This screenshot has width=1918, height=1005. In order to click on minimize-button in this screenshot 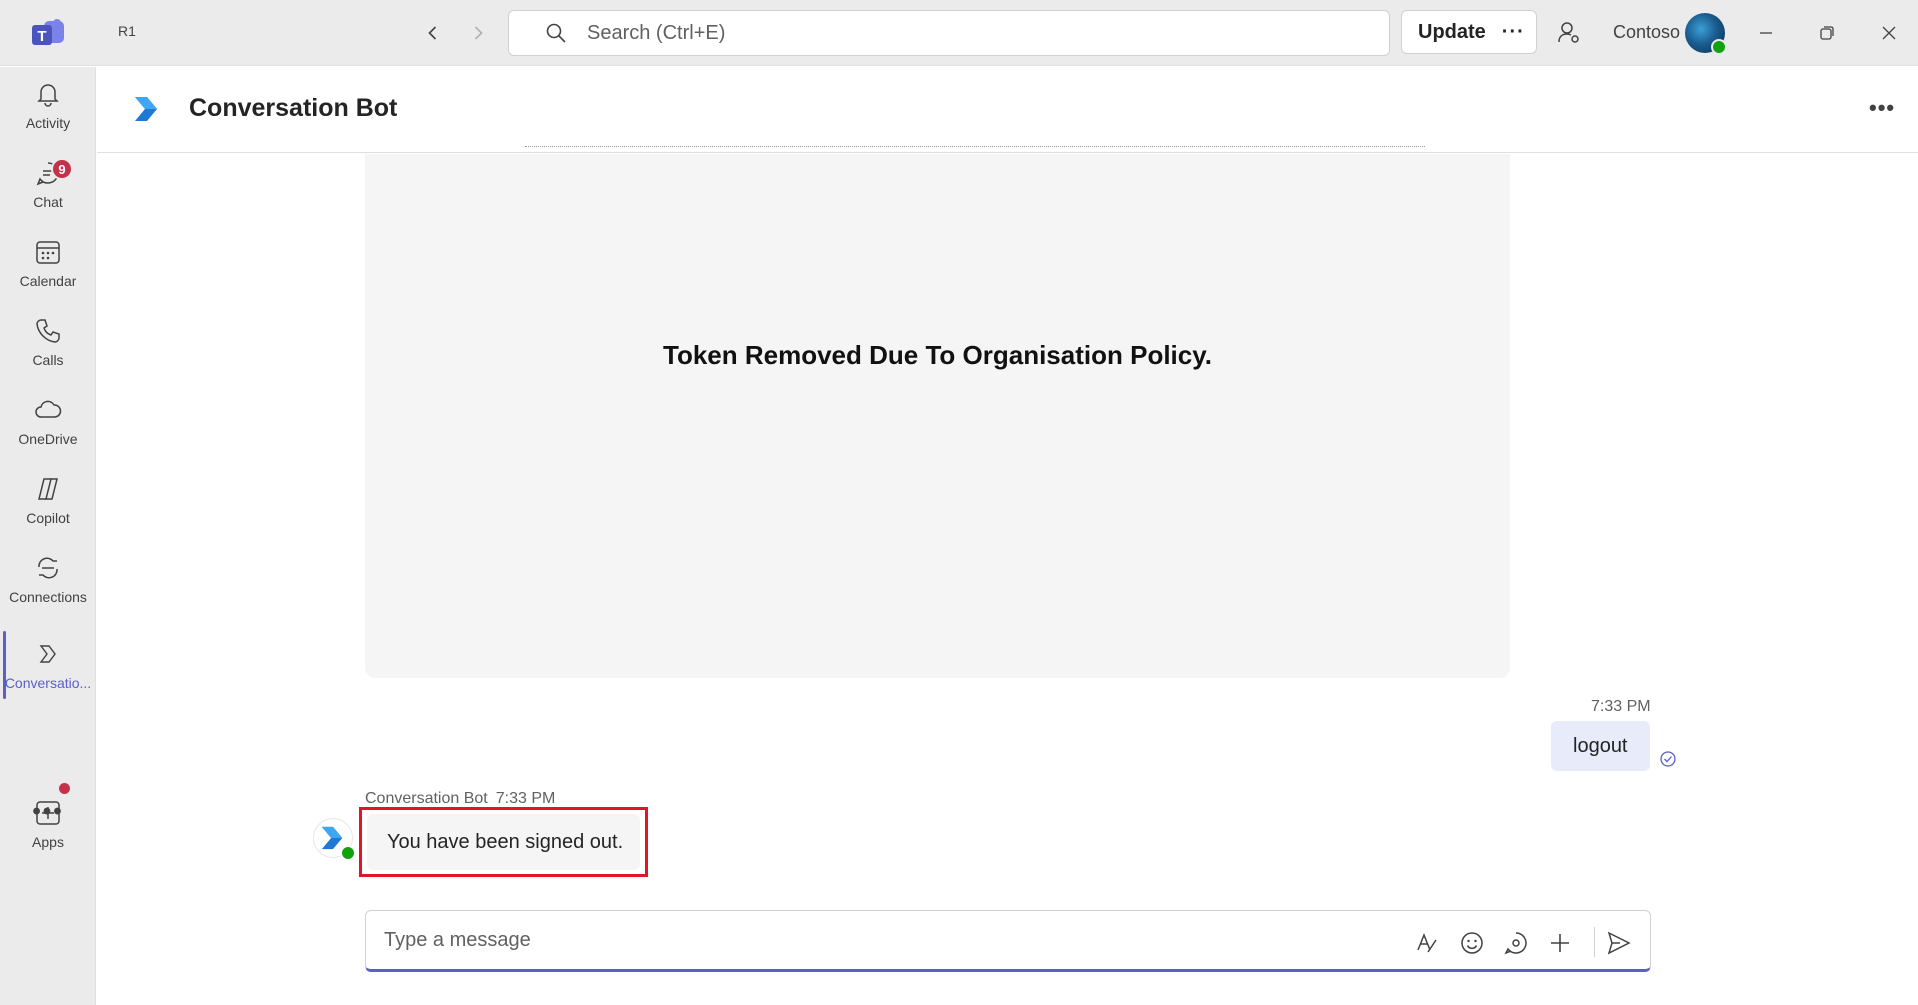, I will do `click(1766, 33)`.